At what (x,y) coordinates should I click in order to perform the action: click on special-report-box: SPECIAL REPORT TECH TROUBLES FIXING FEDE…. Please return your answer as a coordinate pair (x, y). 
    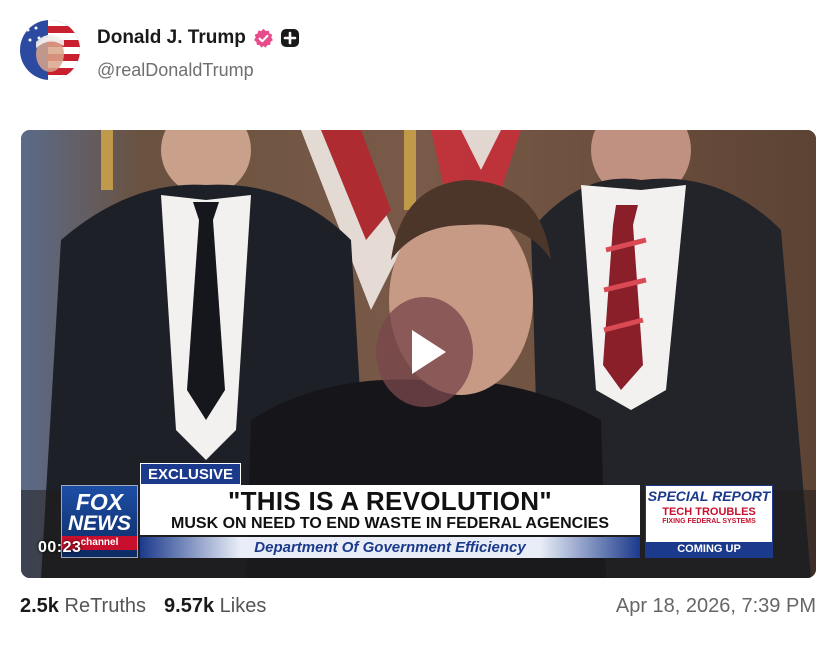
    Looking at the image, I should click on (709, 521).